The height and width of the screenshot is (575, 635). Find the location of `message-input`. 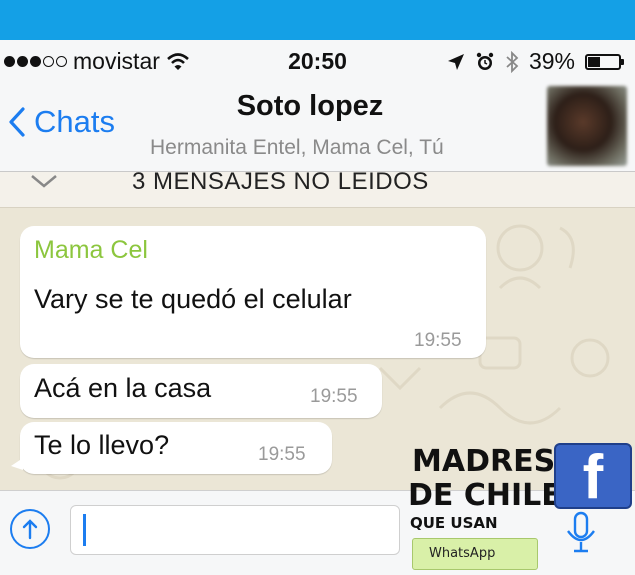

message-input is located at coordinates (235, 530).